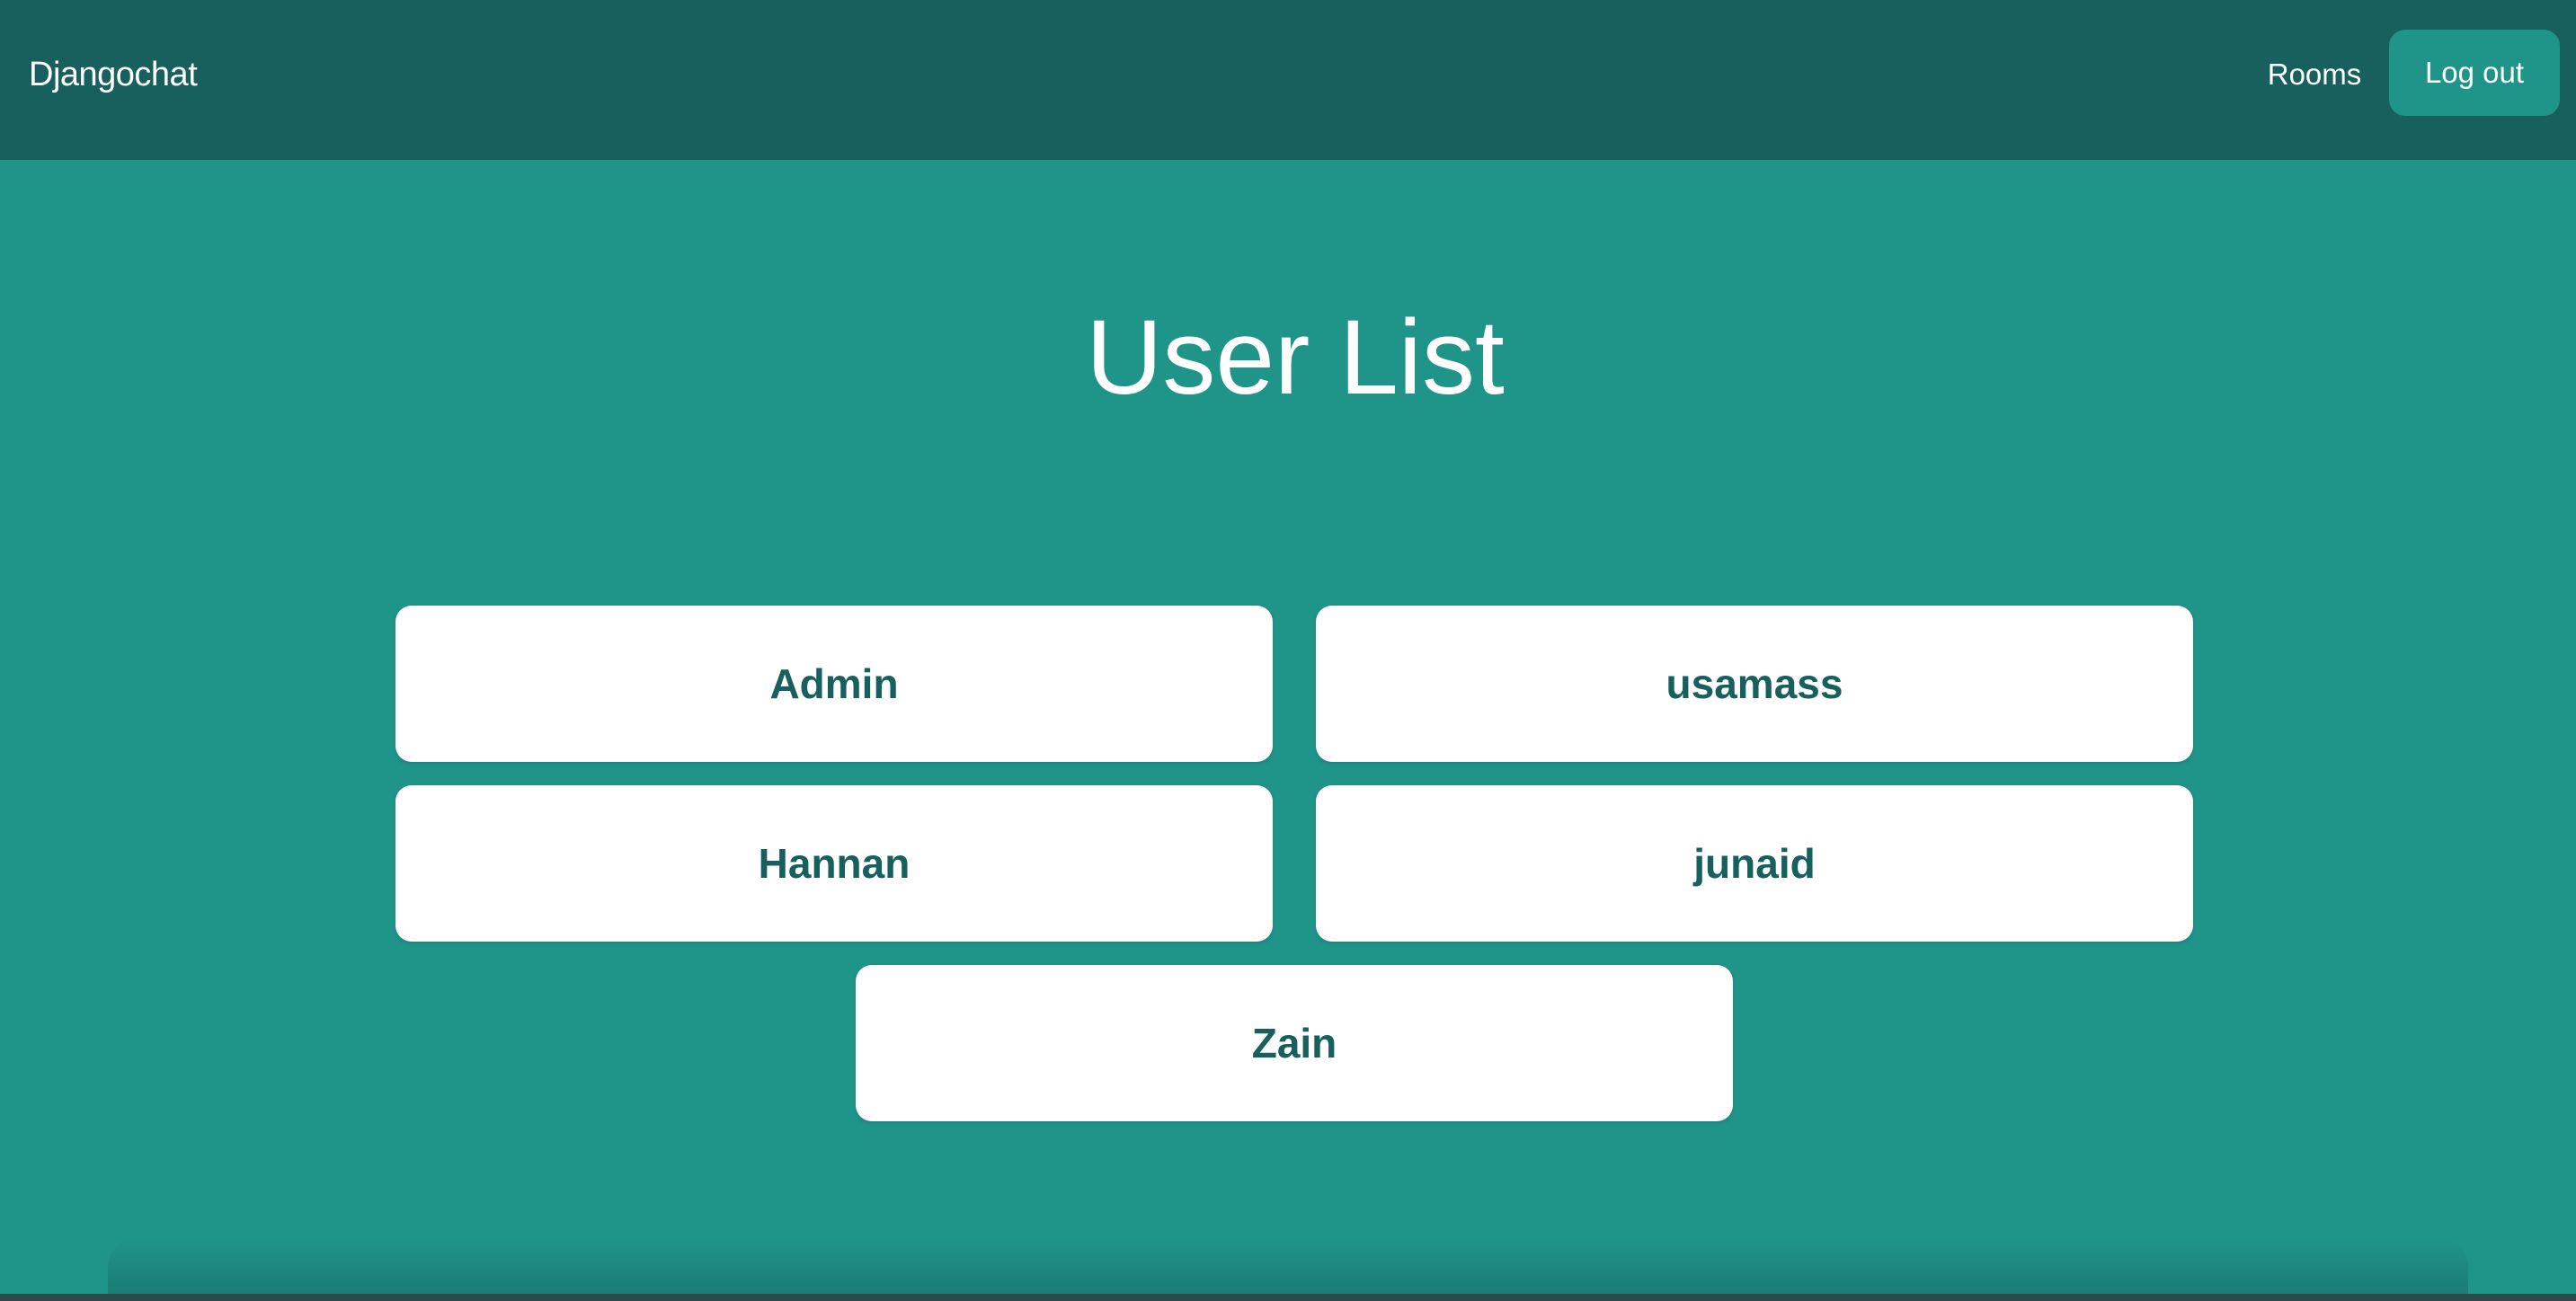 The width and height of the screenshot is (2576, 1301). I want to click on rooms-link: Rooms, so click(2314, 74).